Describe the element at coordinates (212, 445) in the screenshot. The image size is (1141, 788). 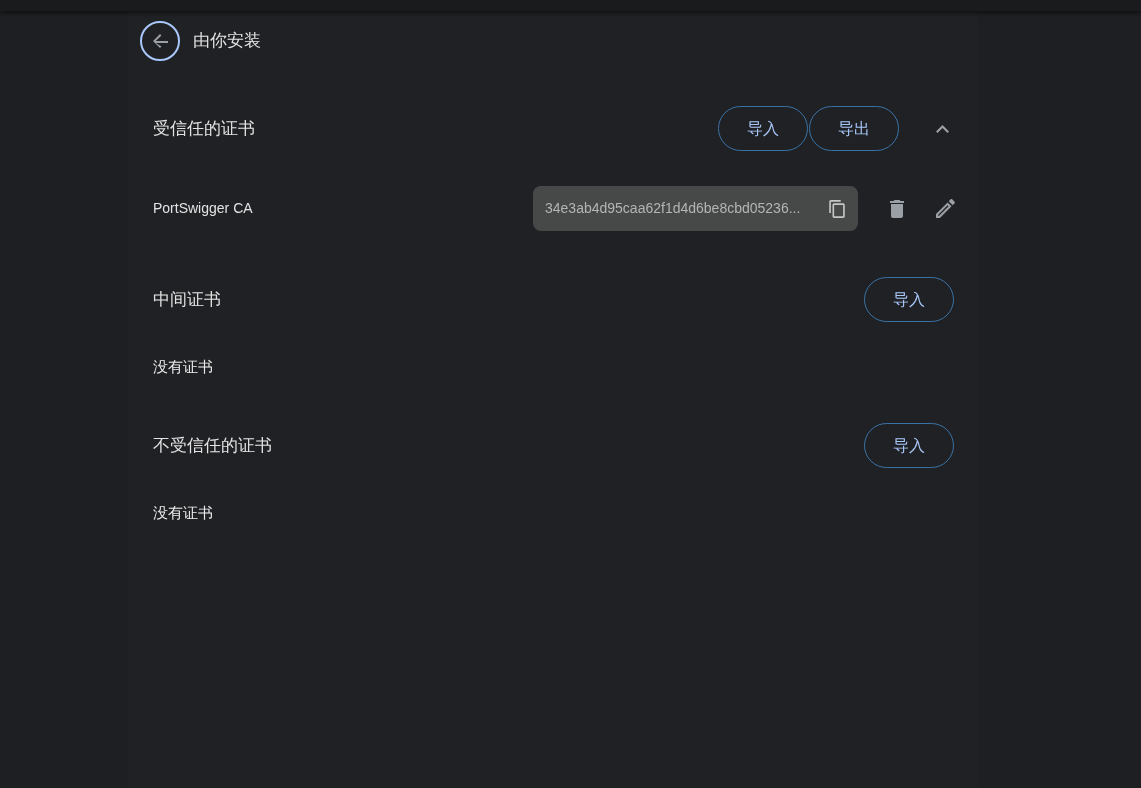
I see `section-title: 不受信任的证书` at that location.